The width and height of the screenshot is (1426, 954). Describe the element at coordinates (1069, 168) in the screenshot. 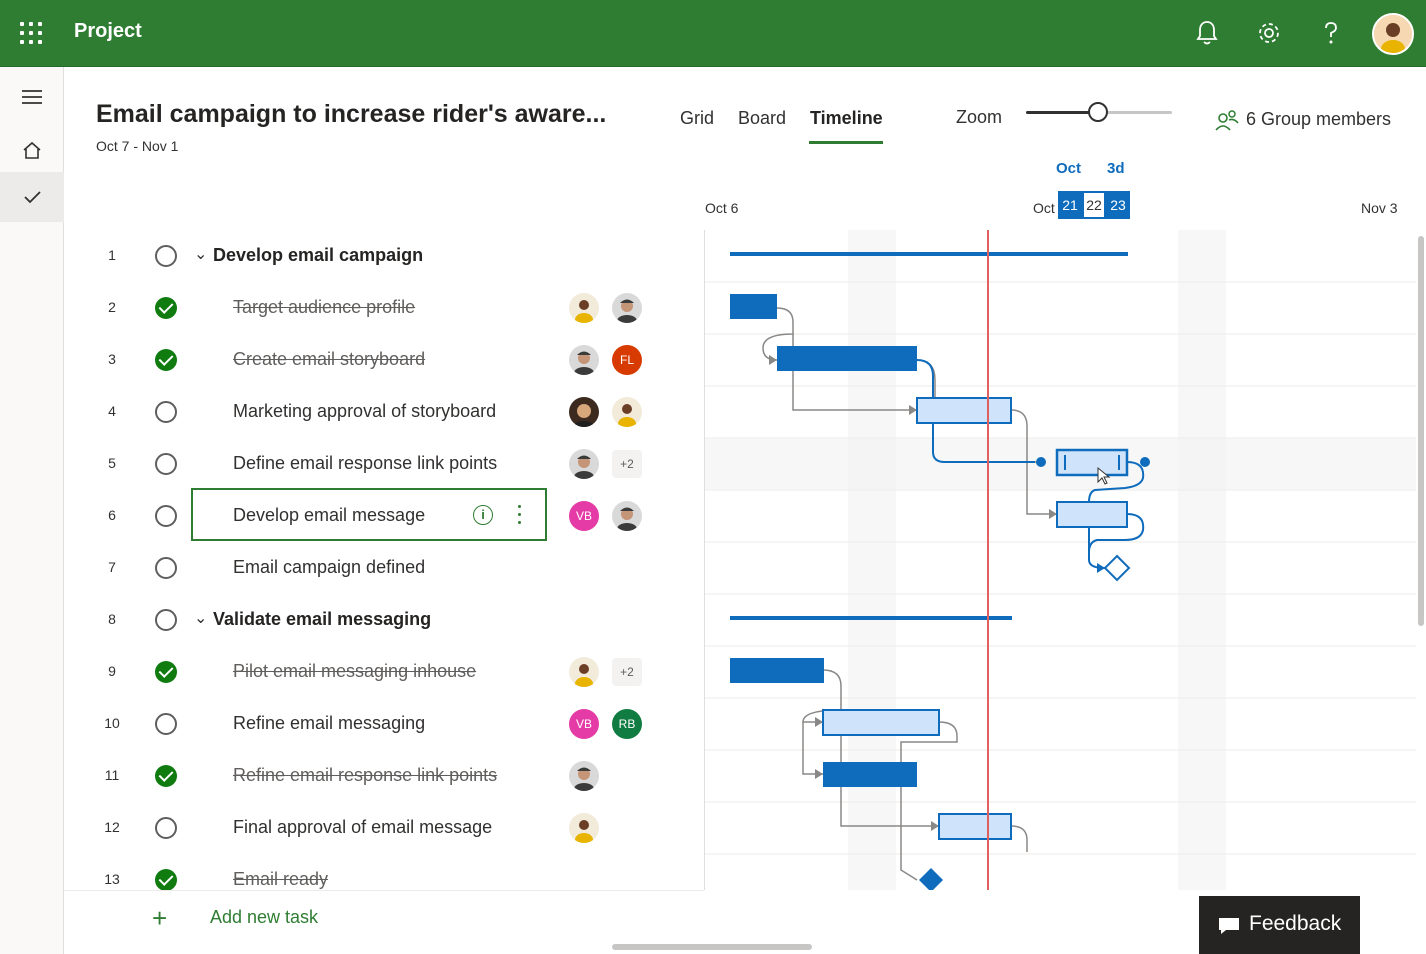

I see `timeline-month-label: Oct` at that location.